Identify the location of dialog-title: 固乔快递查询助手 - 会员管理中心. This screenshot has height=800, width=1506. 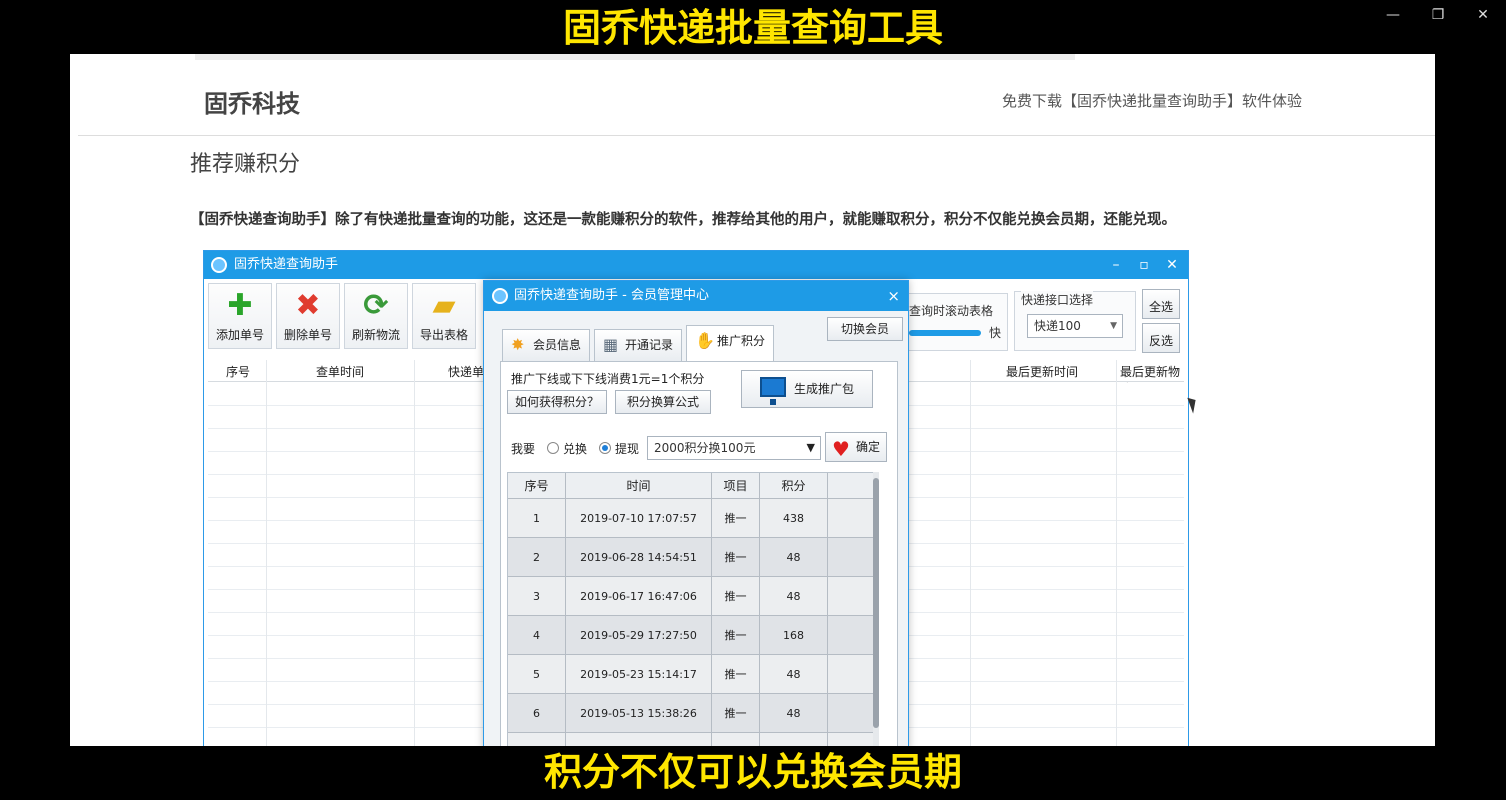
(611, 295).